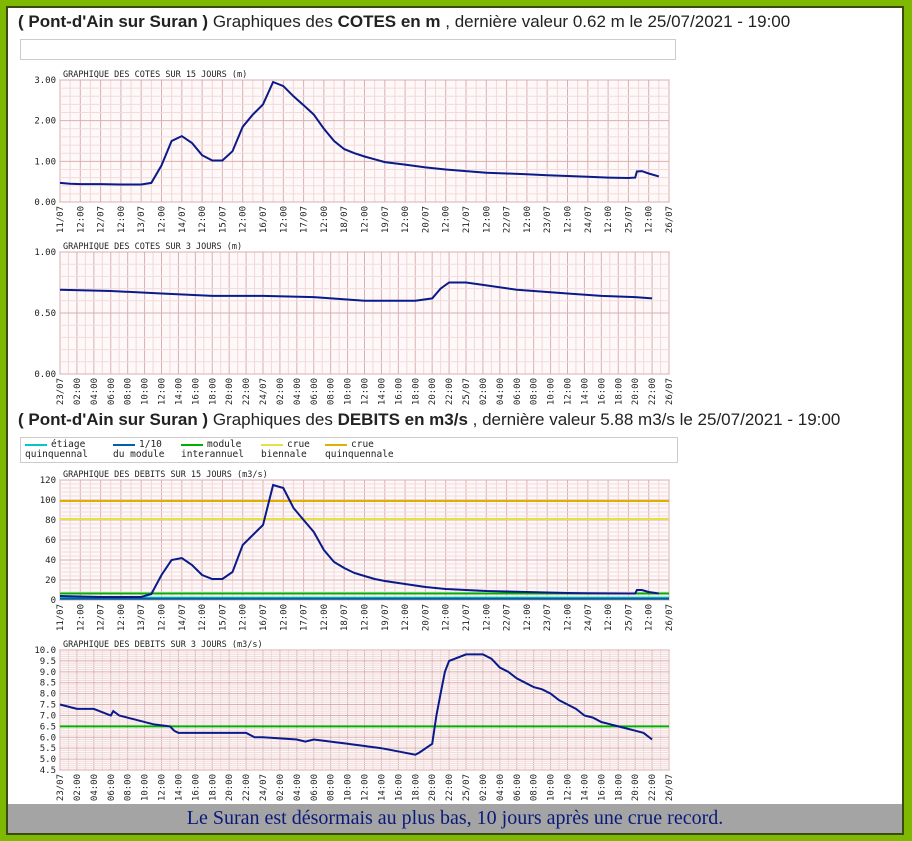  Describe the element at coordinates (48, 501) in the screenshot. I see `y-tick-label: 100` at that location.